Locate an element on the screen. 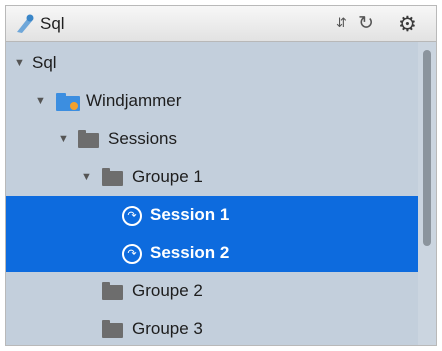 This screenshot has height=351, width=442. tree-item-label: Sessions is located at coordinates (142, 138).